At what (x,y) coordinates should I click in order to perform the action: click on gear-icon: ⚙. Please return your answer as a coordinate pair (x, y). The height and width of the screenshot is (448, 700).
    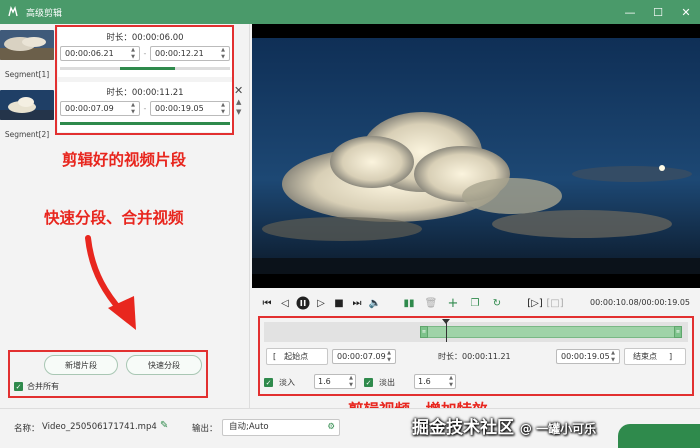
    Looking at the image, I should click on (331, 427).